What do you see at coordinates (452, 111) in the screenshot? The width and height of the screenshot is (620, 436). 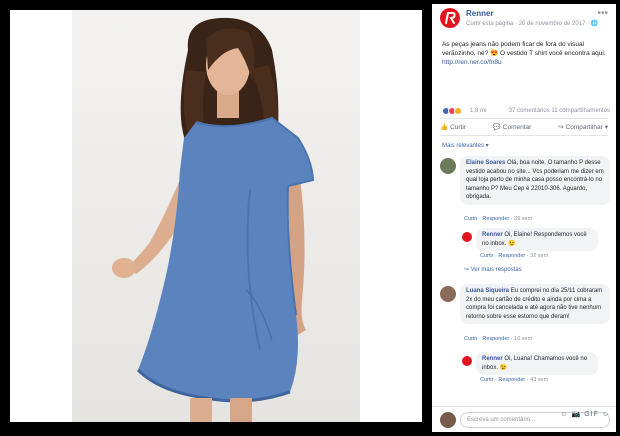 I see `reactions-icons` at bounding box center [452, 111].